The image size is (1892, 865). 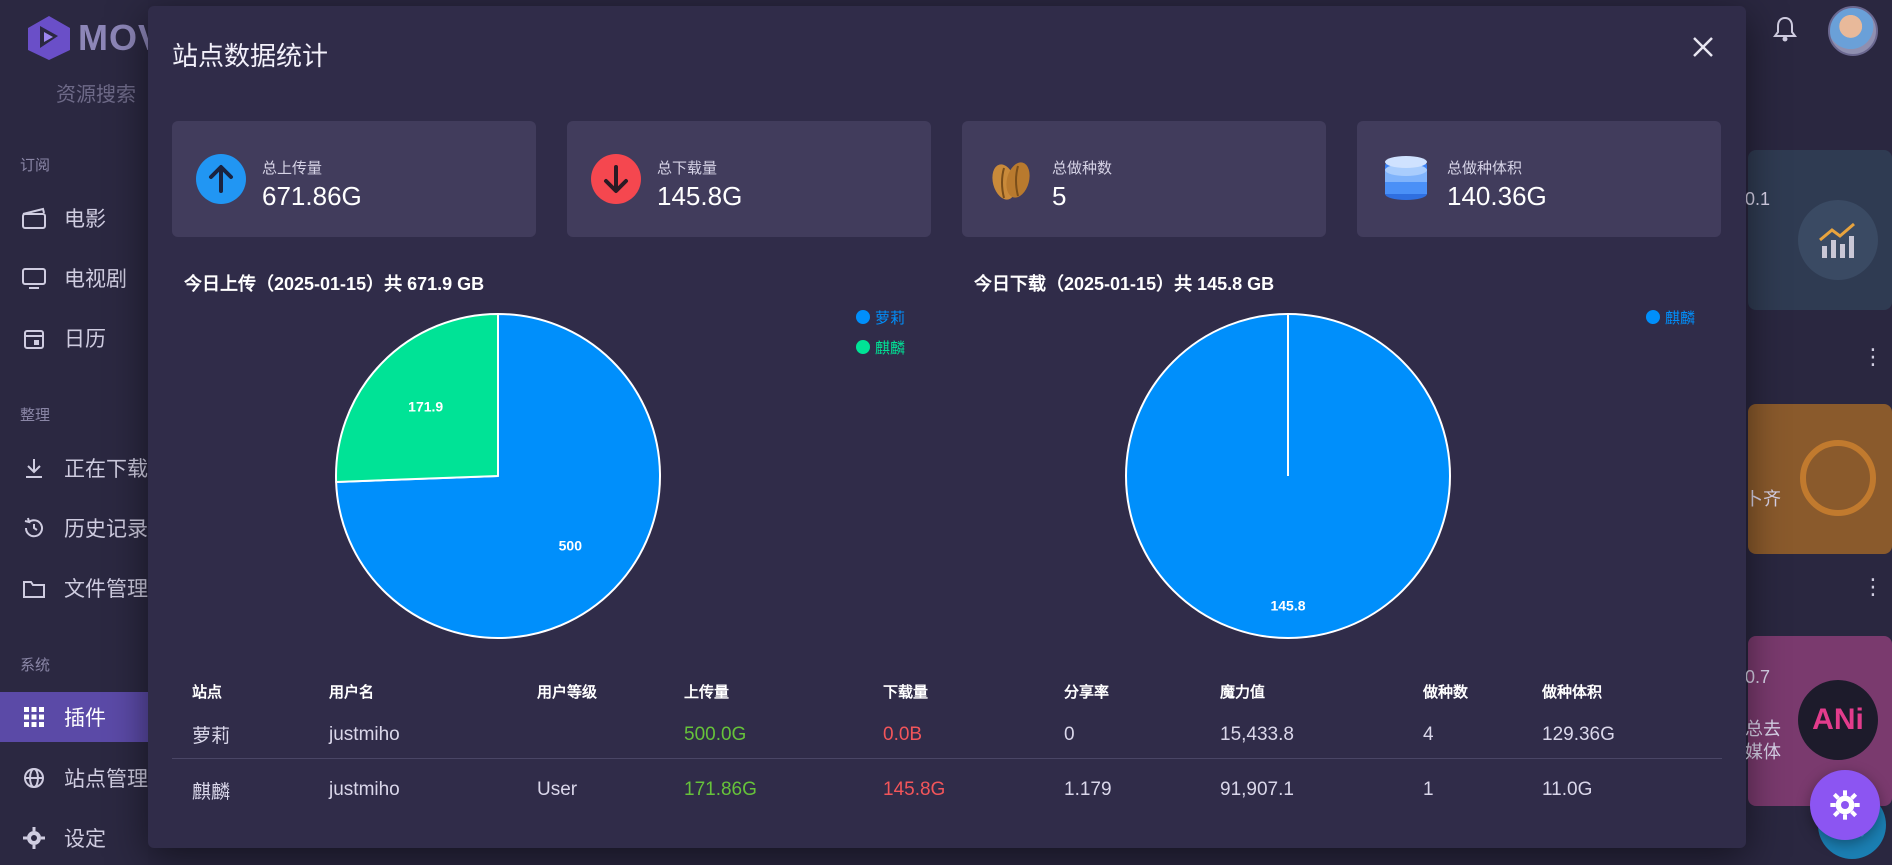 What do you see at coordinates (1144, 179) in the screenshot?
I see `stat-card-seeding: 总做种数 5` at bounding box center [1144, 179].